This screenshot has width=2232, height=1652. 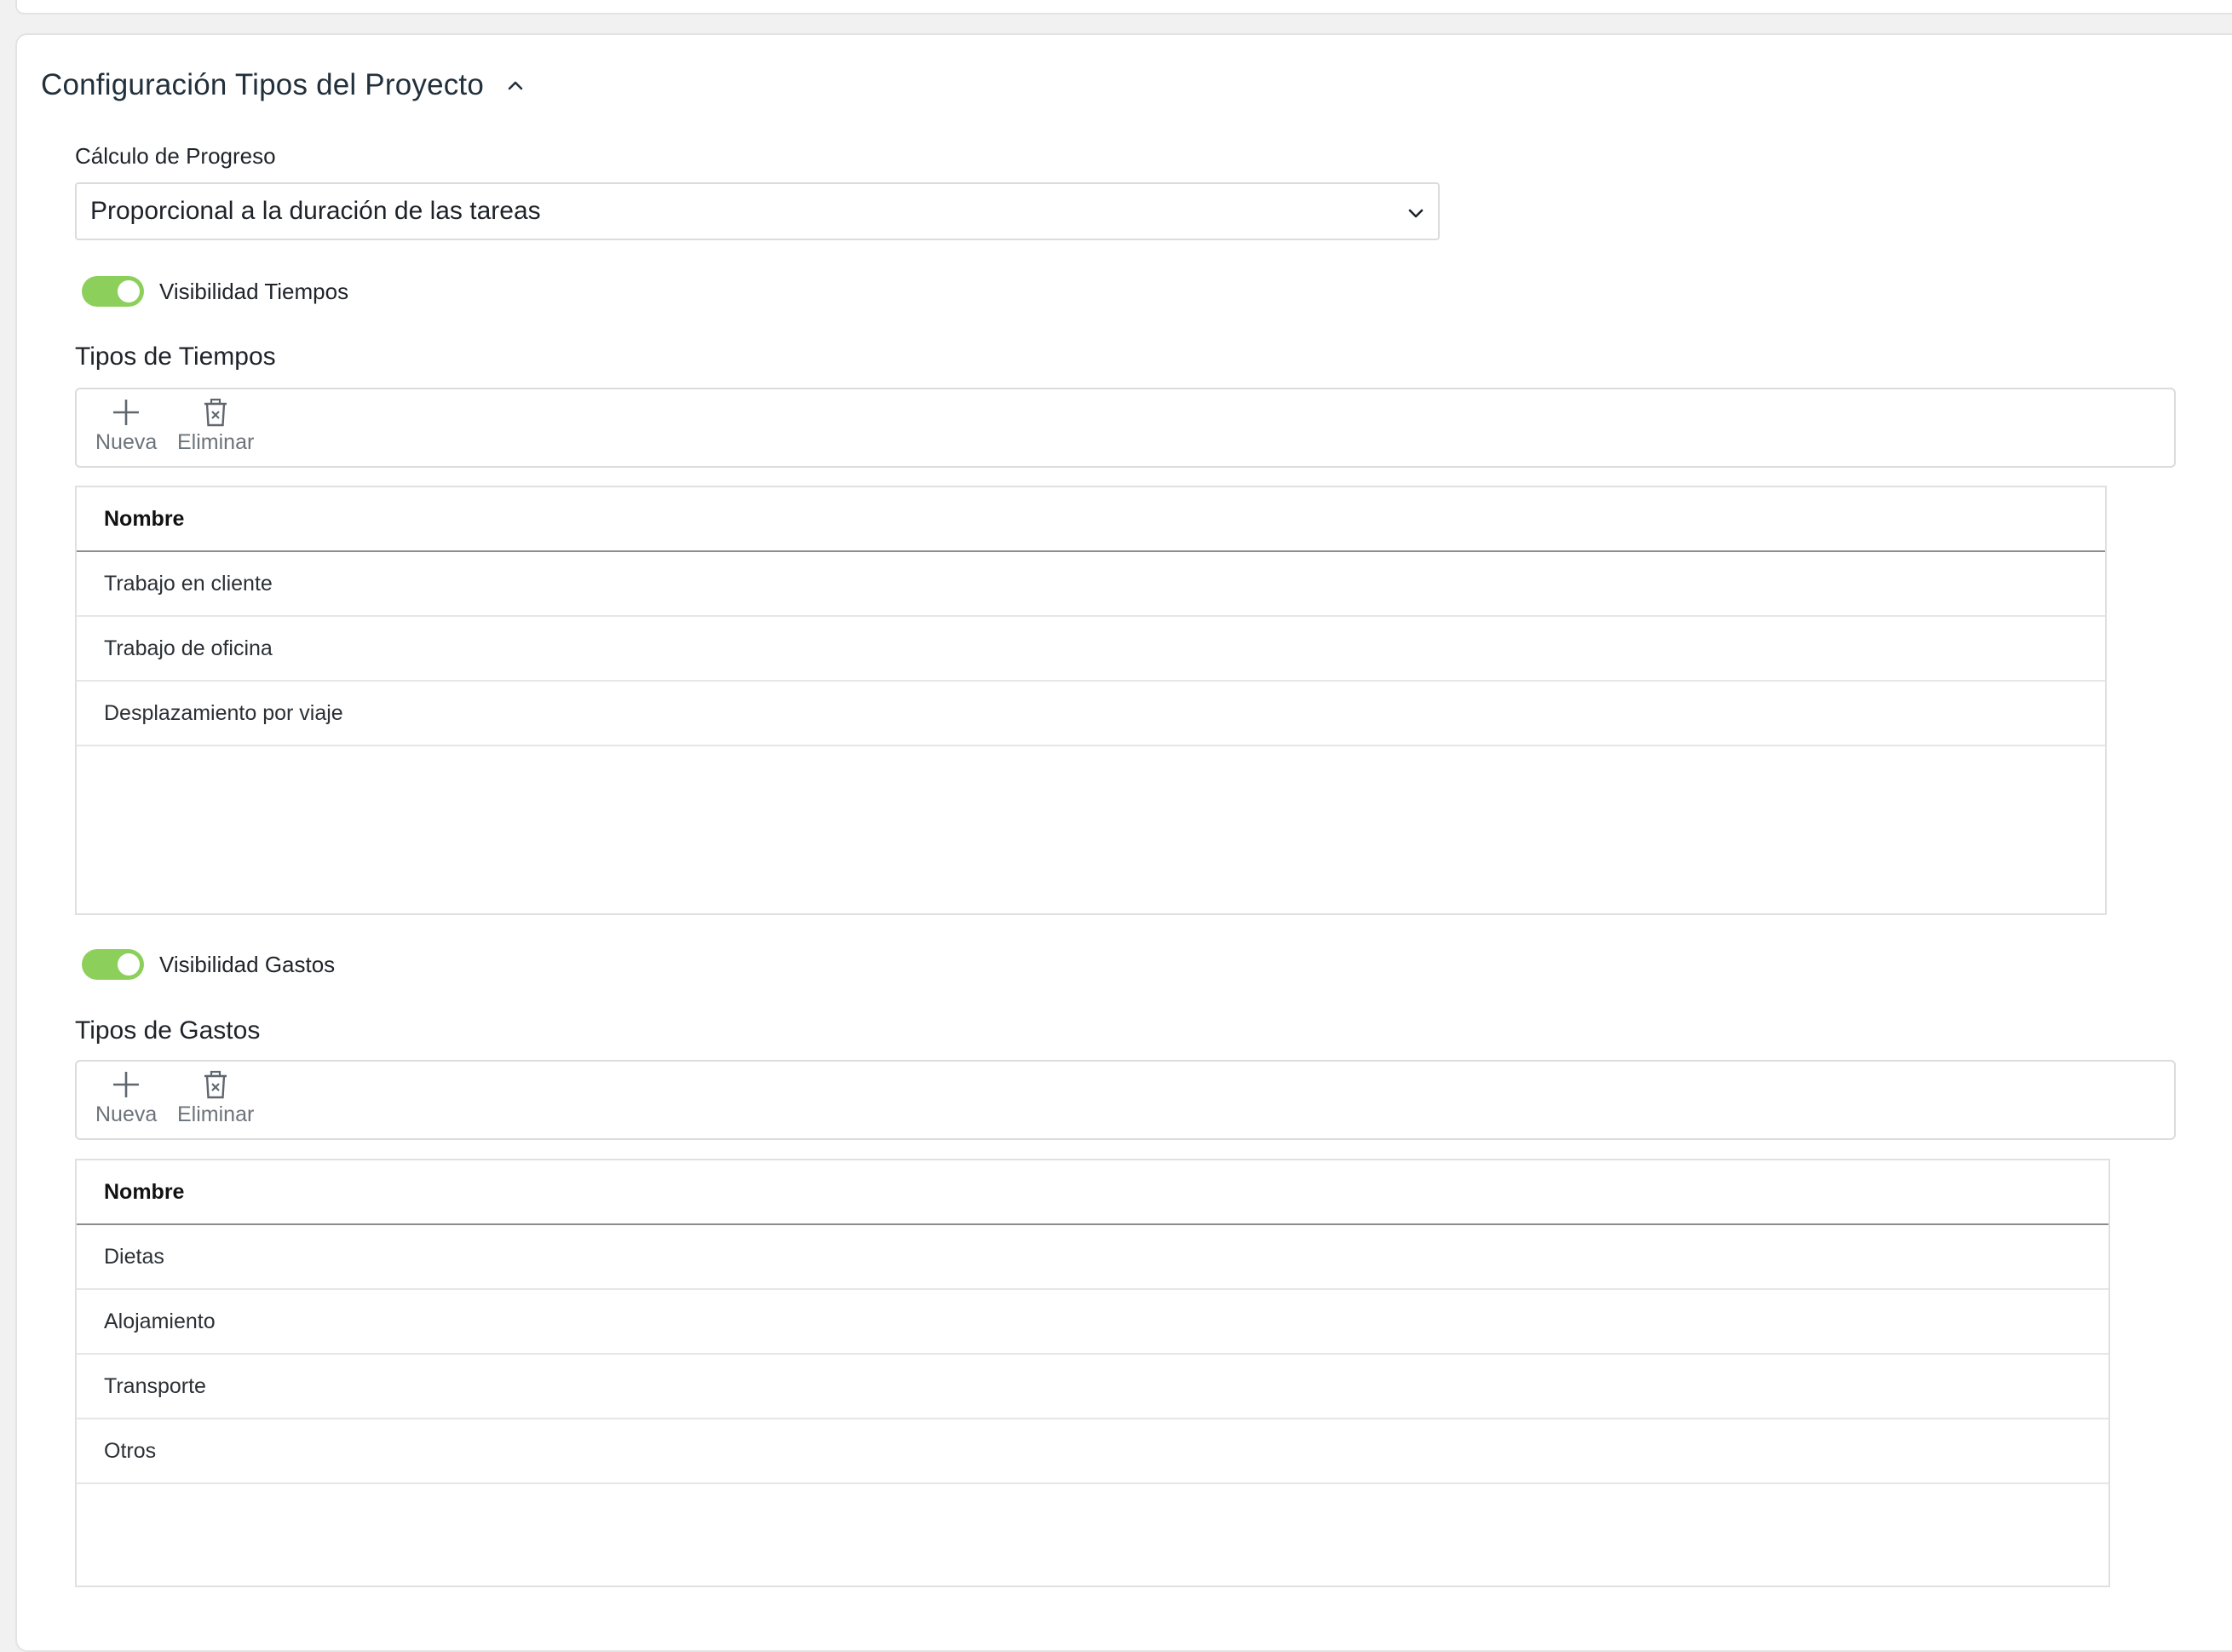 I want to click on table-row: Dietas, so click(x=1092, y=1257).